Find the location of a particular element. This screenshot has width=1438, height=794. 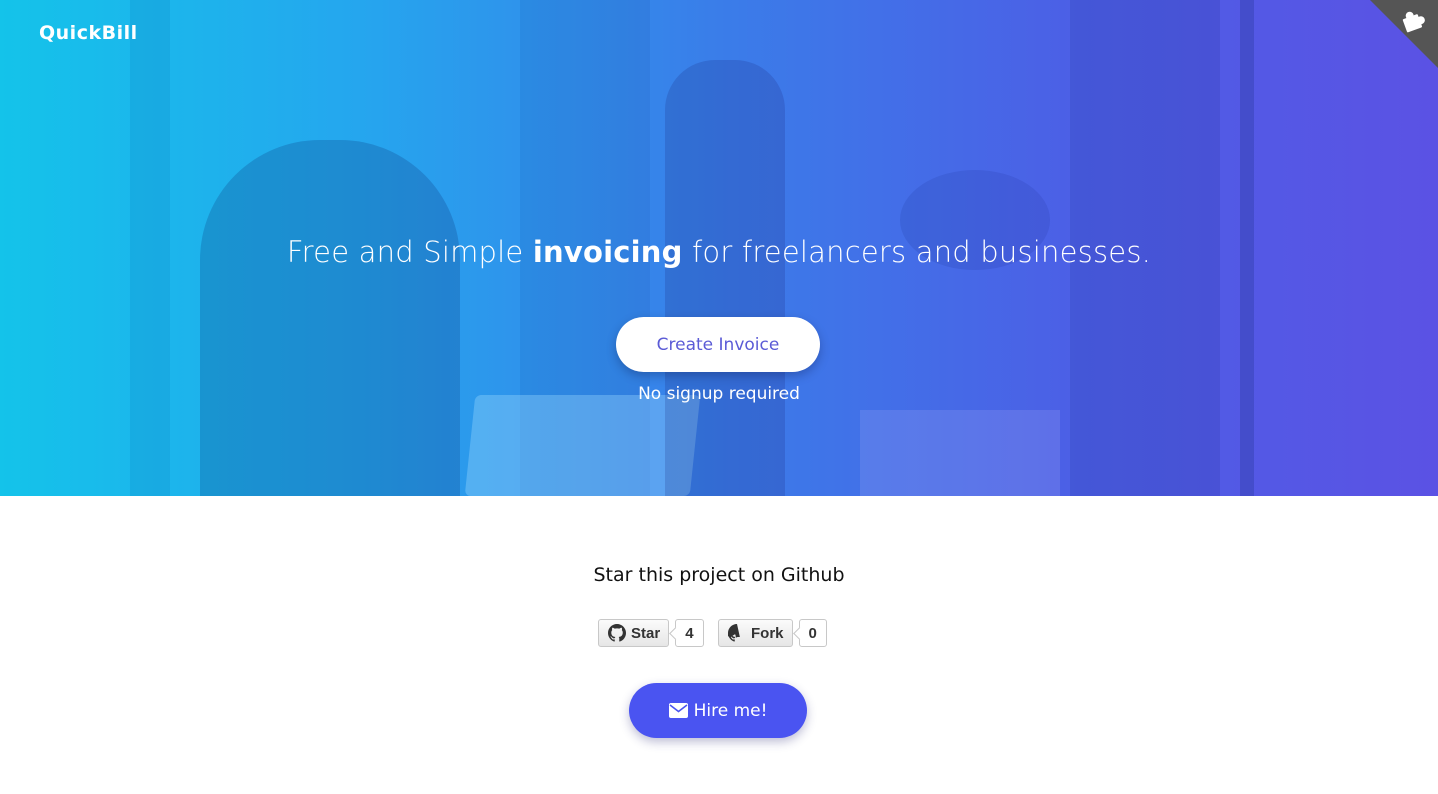

hire-me-button: Hire me! is located at coordinates (718, 710).